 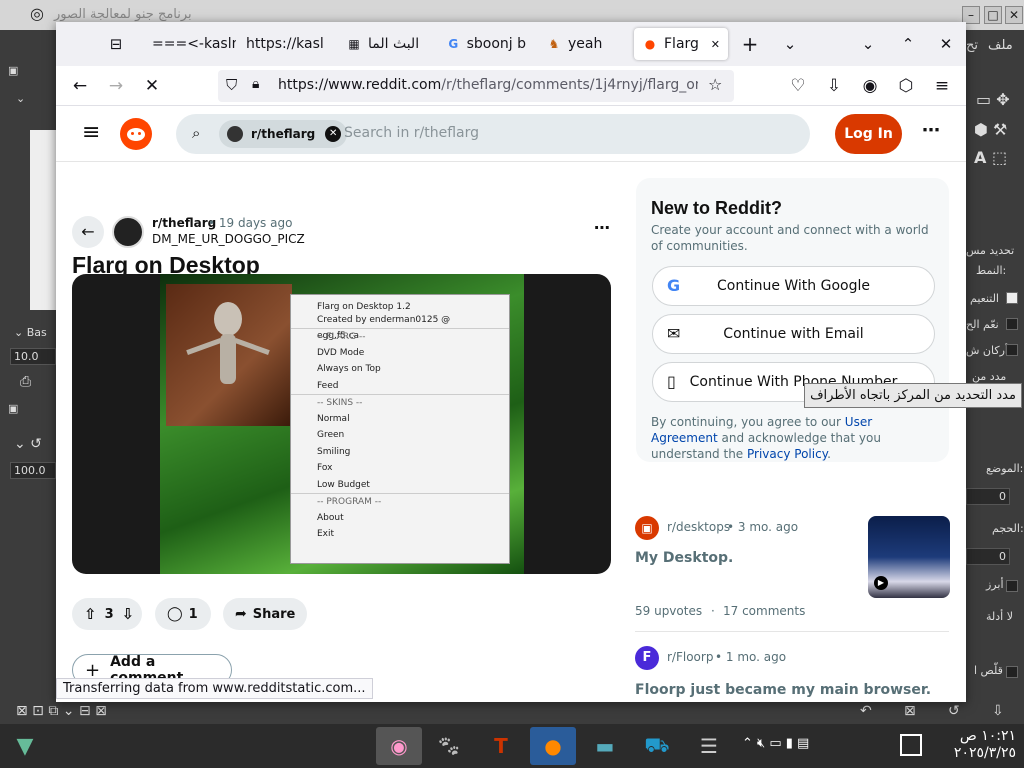 What do you see at coordinates (715, 44) in the screenshot?
I see `close-tab-icon: ✕` at bounding box center [715, 44].